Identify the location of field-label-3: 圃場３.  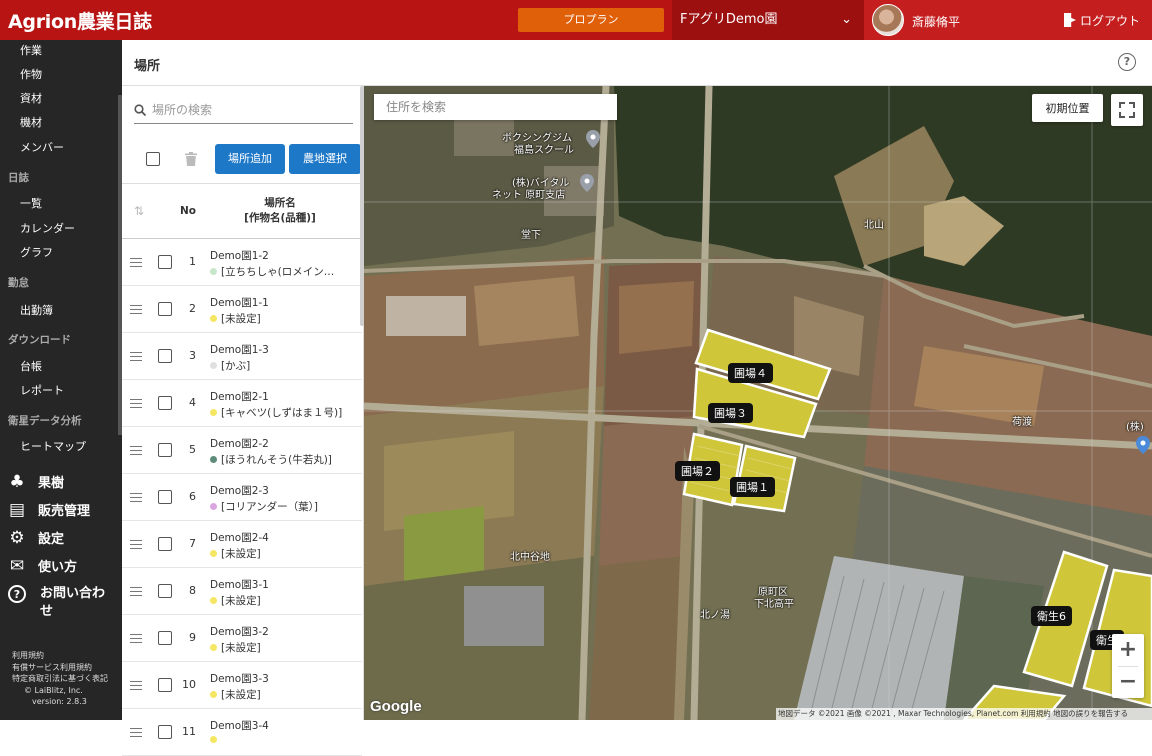
(730, 413).